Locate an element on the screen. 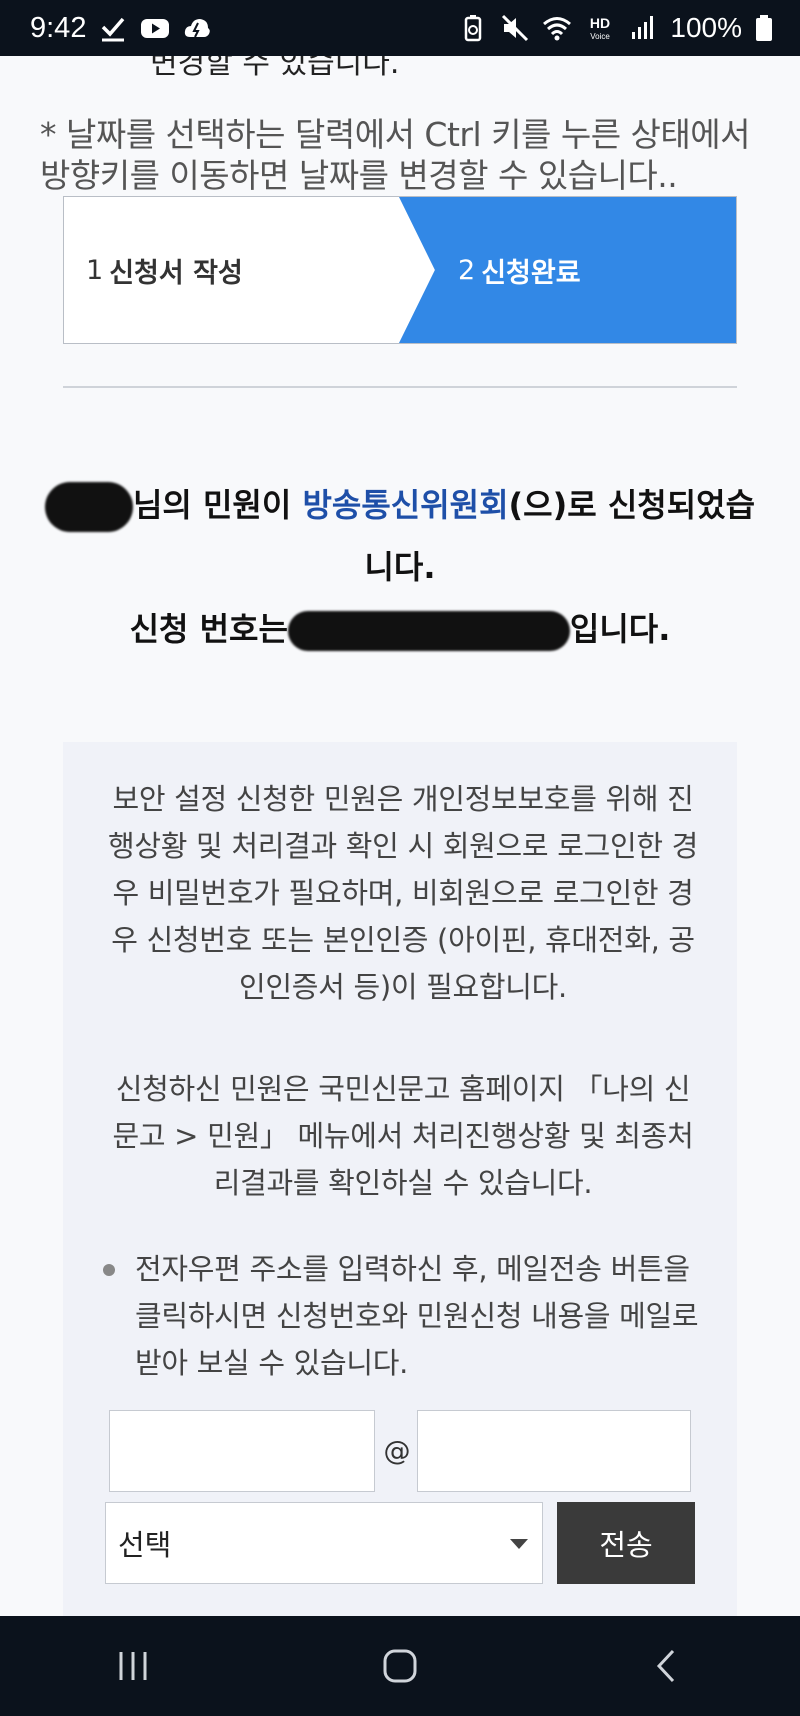 Image resolution: width=800 pixels, height=1716 pixels. battery-saver-icon is located at coordinates (473, 28).